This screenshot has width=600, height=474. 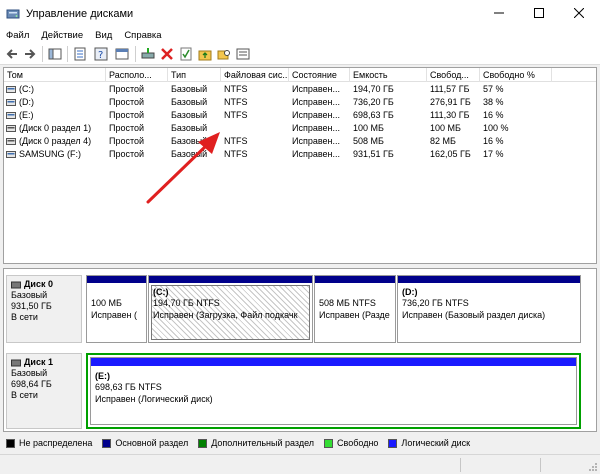 I want to click on console-tree-icon, so click(x=55, y=54).